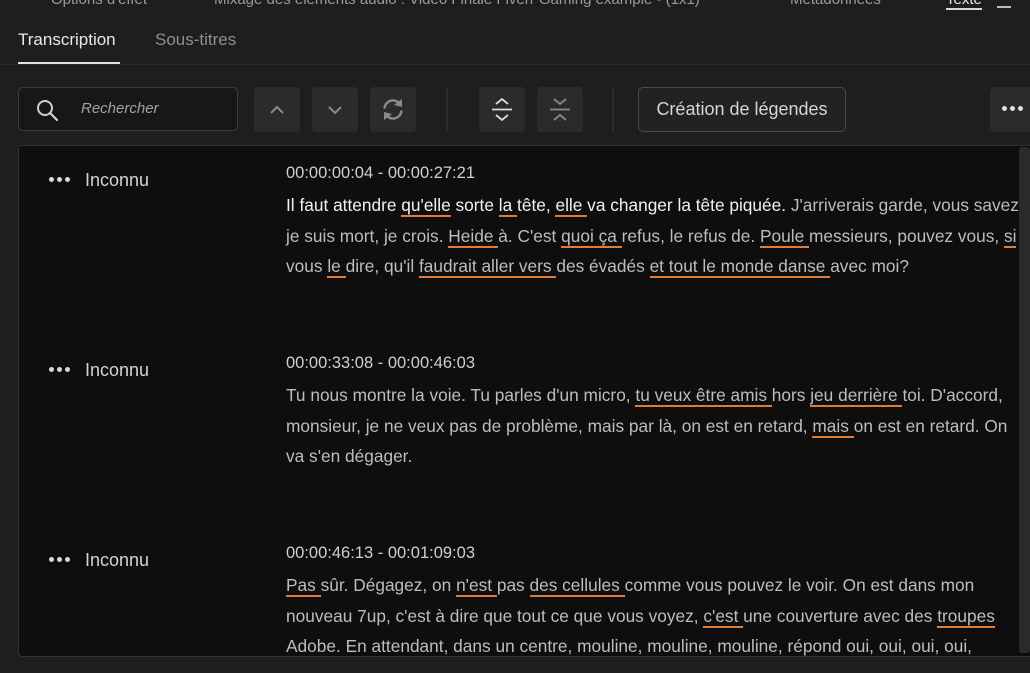  What do you see at coordinates (67, 40) in the screenshot?
I see `tab-transcription: Transcription` at bounding box center [67, 40].